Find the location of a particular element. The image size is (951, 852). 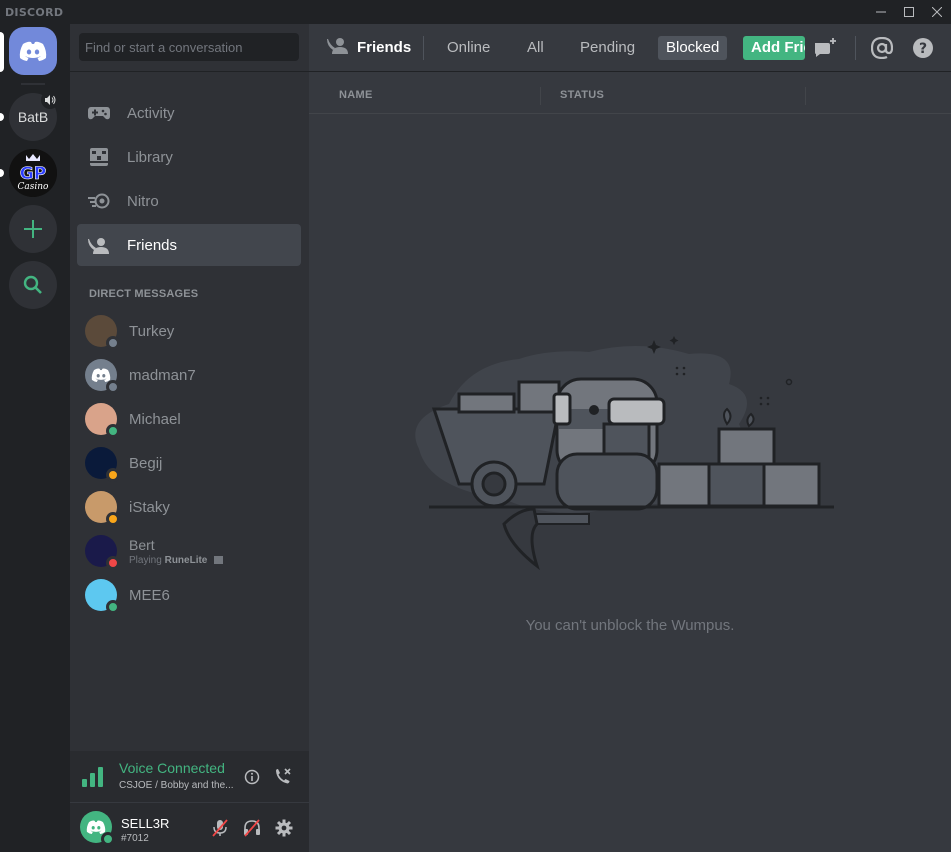

connection-info-button is located at coordinates (252, 777).